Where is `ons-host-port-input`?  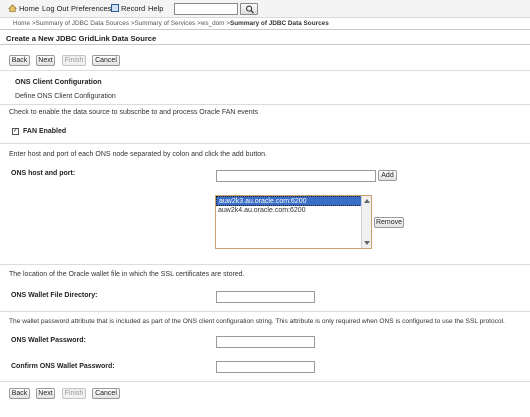
ons-host-port-input is located at coordinates (296, 176).